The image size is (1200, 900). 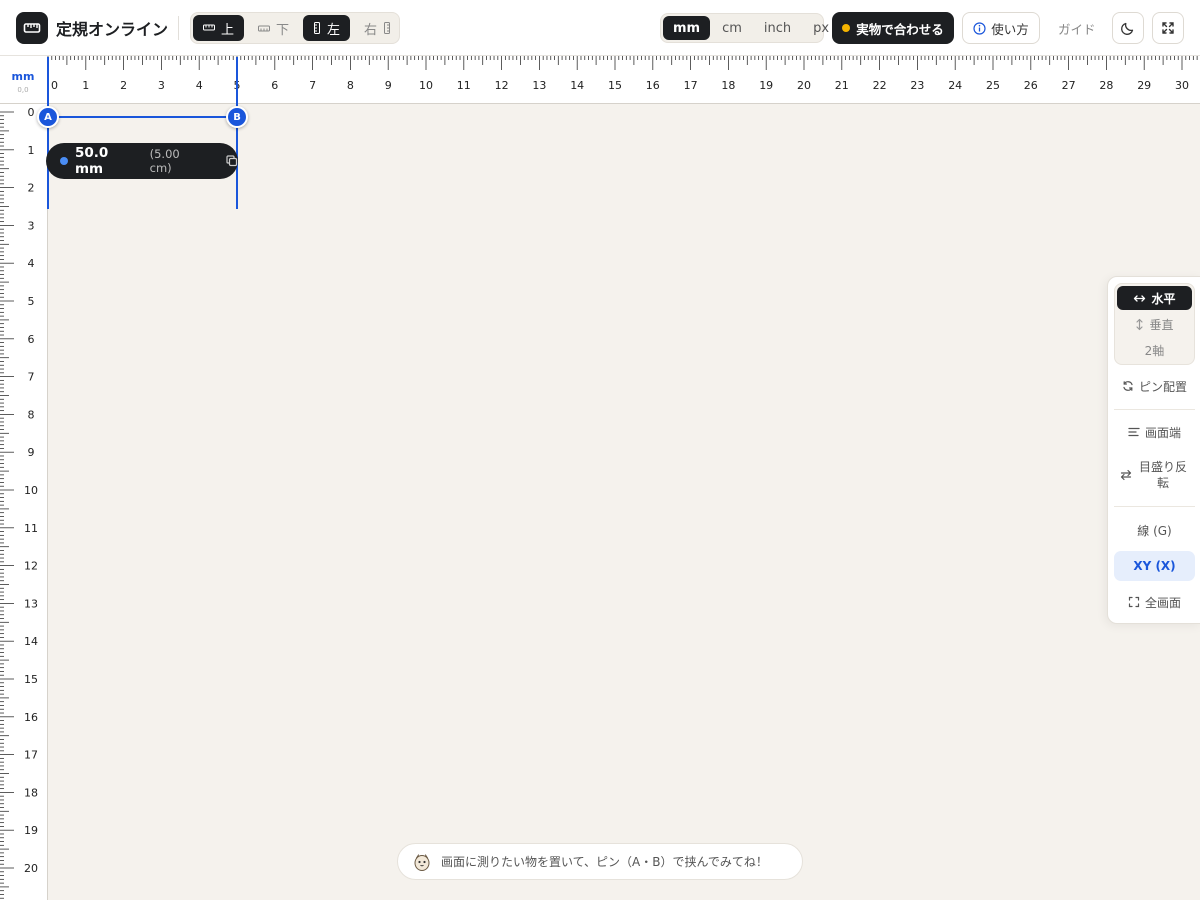 What do you see at coordinates (237, 117) in the screenshot?
I see `pin-b: B` at bounding box center [237, 117].